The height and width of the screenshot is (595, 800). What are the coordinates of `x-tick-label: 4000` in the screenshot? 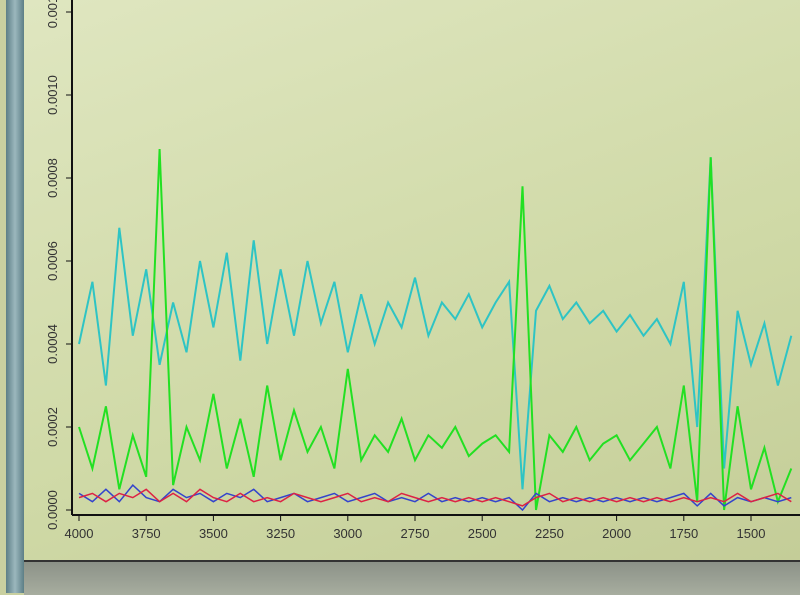 It's located at (79, 533).